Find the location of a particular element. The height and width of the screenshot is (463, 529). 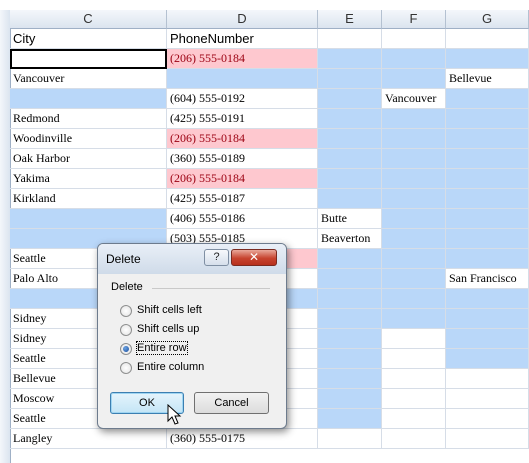

table-cell: (360) 555-0189 is located at coordinates (242, 159).